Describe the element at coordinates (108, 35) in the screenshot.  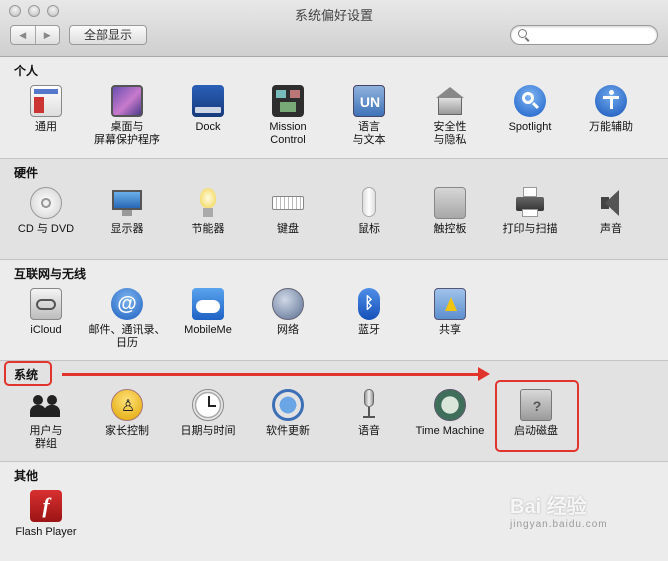
I see `show-all-button: 全部显示` at that location.